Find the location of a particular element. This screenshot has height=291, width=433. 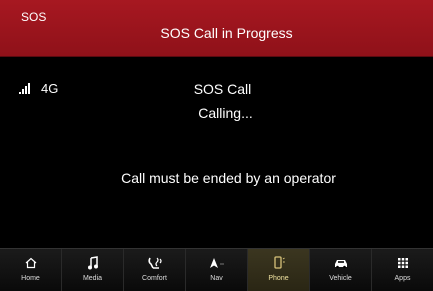

nav-nav-label: Nav is located at coordinates (216, 278).